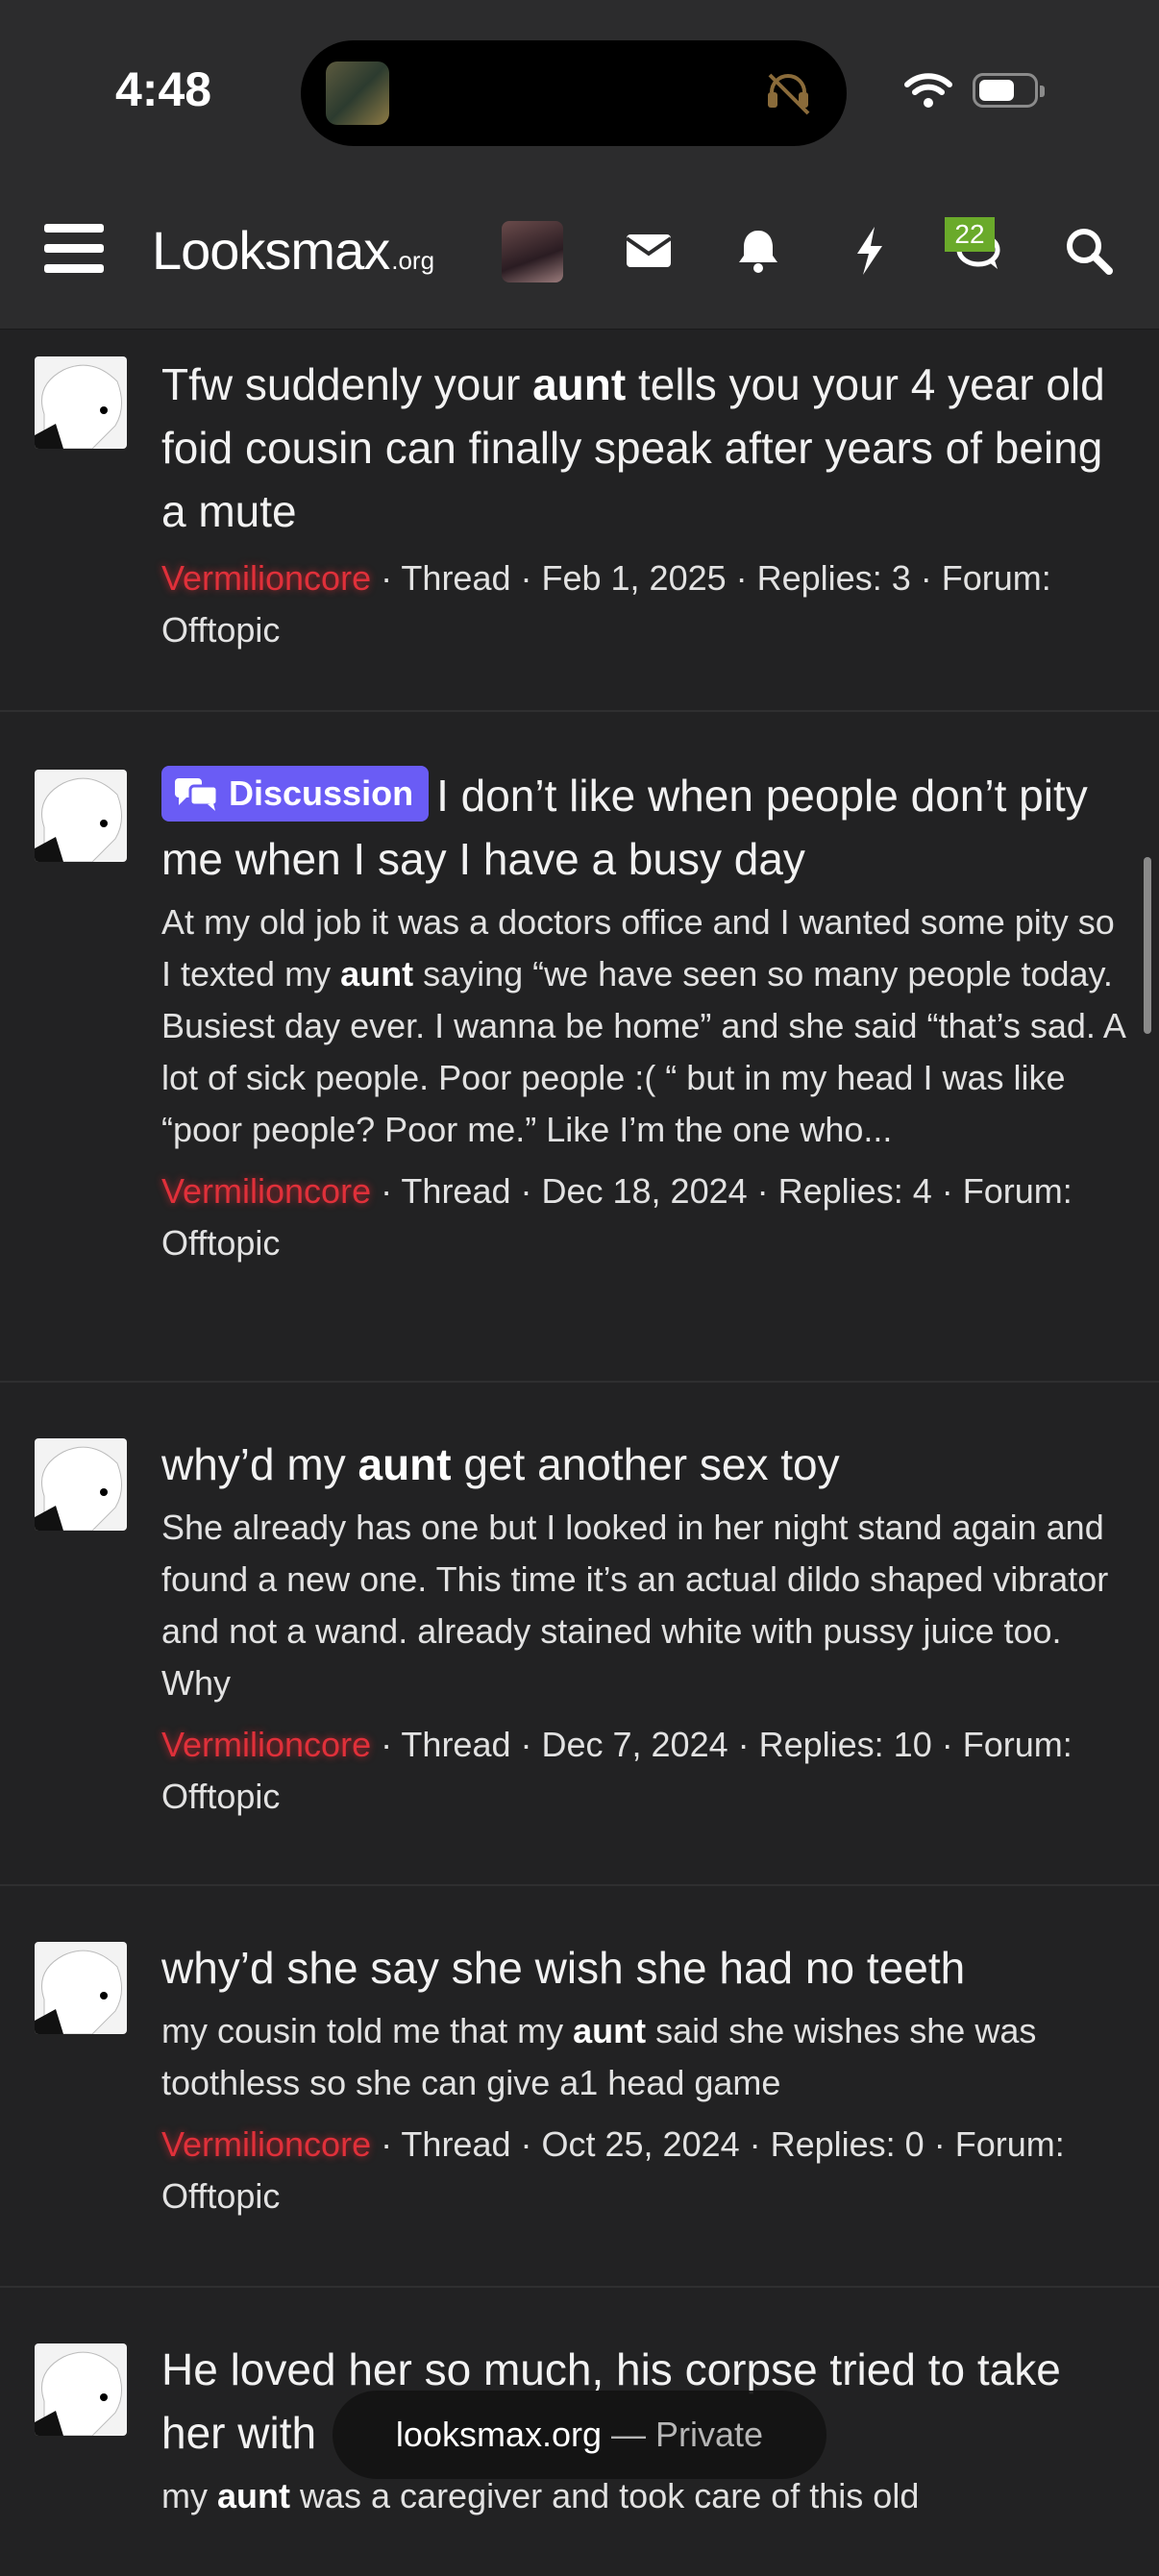  I want to click on url-domain: looksmax.org, so click(499, 2434).